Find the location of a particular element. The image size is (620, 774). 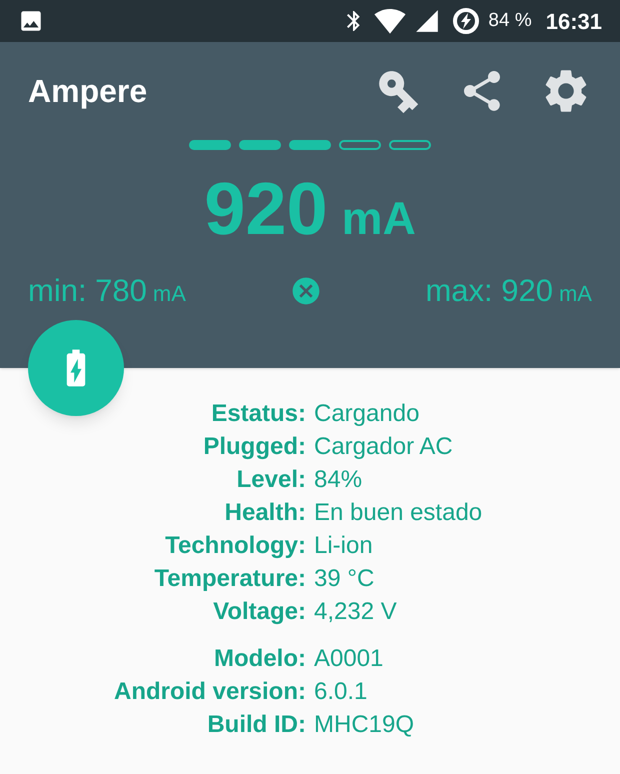

detail-label: Technology: is located at coordinates (235, 546).